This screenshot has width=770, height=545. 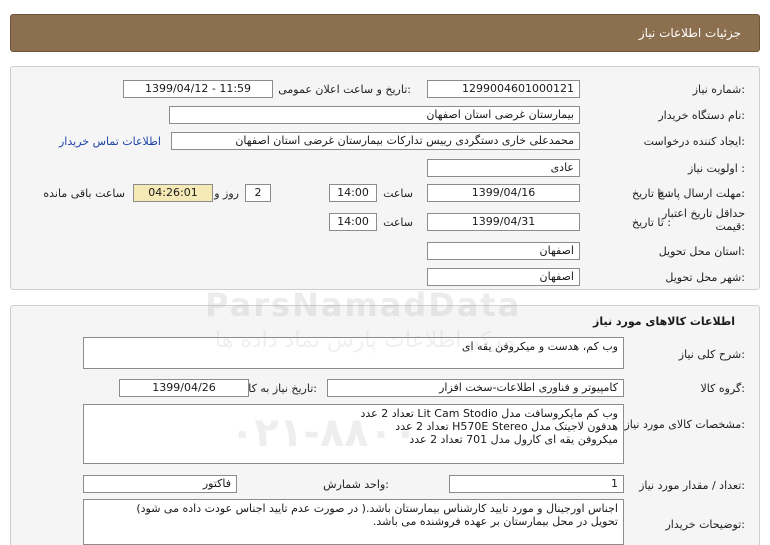 I want to click on unit-label: واحد شمارش:, so click(x=356, y=484).